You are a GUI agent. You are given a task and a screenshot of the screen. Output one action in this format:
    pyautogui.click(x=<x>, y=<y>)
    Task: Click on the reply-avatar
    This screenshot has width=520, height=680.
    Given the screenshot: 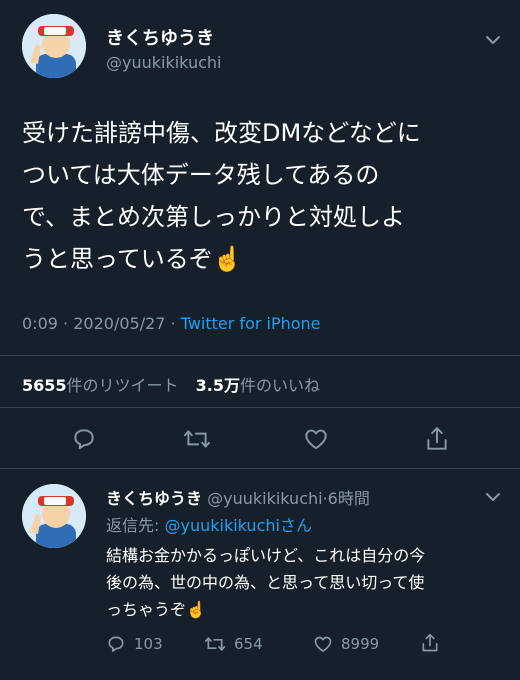 What is the action you would take?
    pyautogui.click(x=54, y=516)
    